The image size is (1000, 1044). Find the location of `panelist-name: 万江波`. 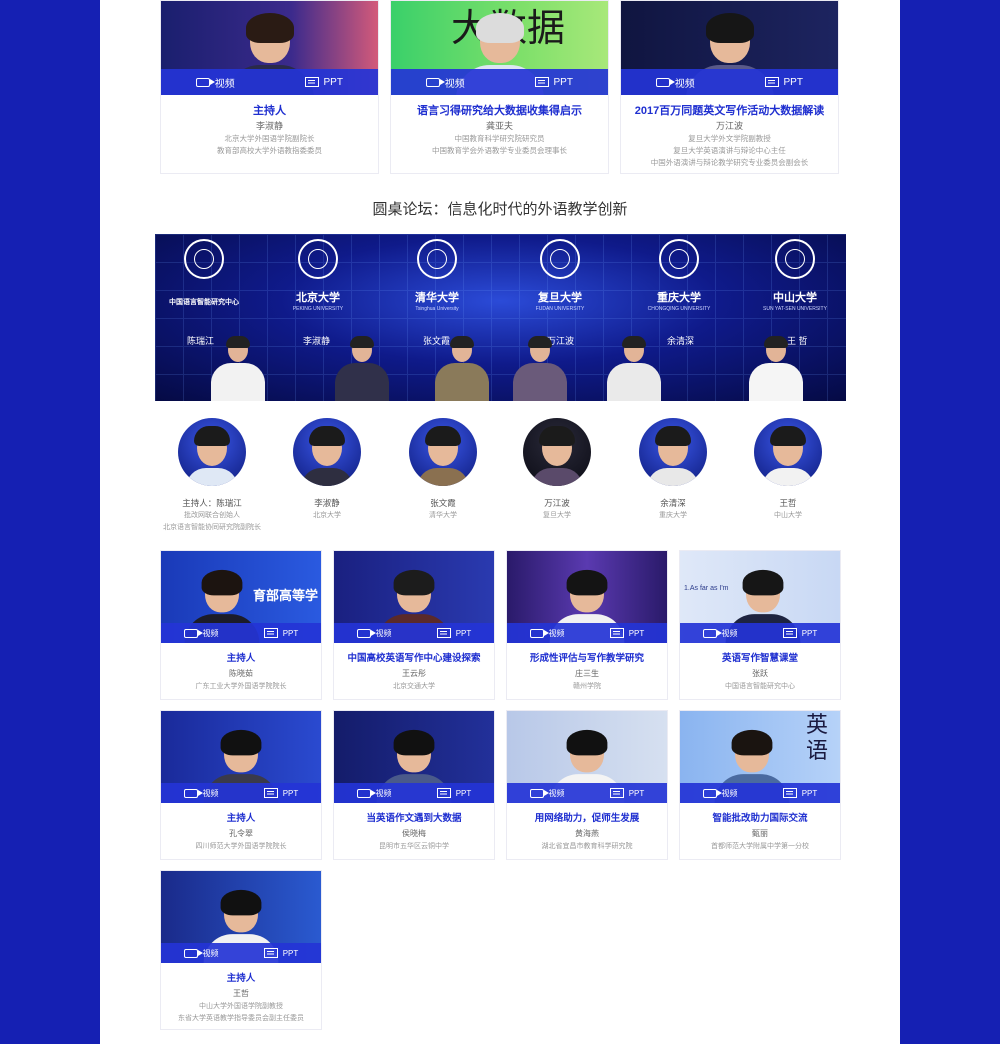

panelist-name: 万江波 is located at coordinates (557, 503).